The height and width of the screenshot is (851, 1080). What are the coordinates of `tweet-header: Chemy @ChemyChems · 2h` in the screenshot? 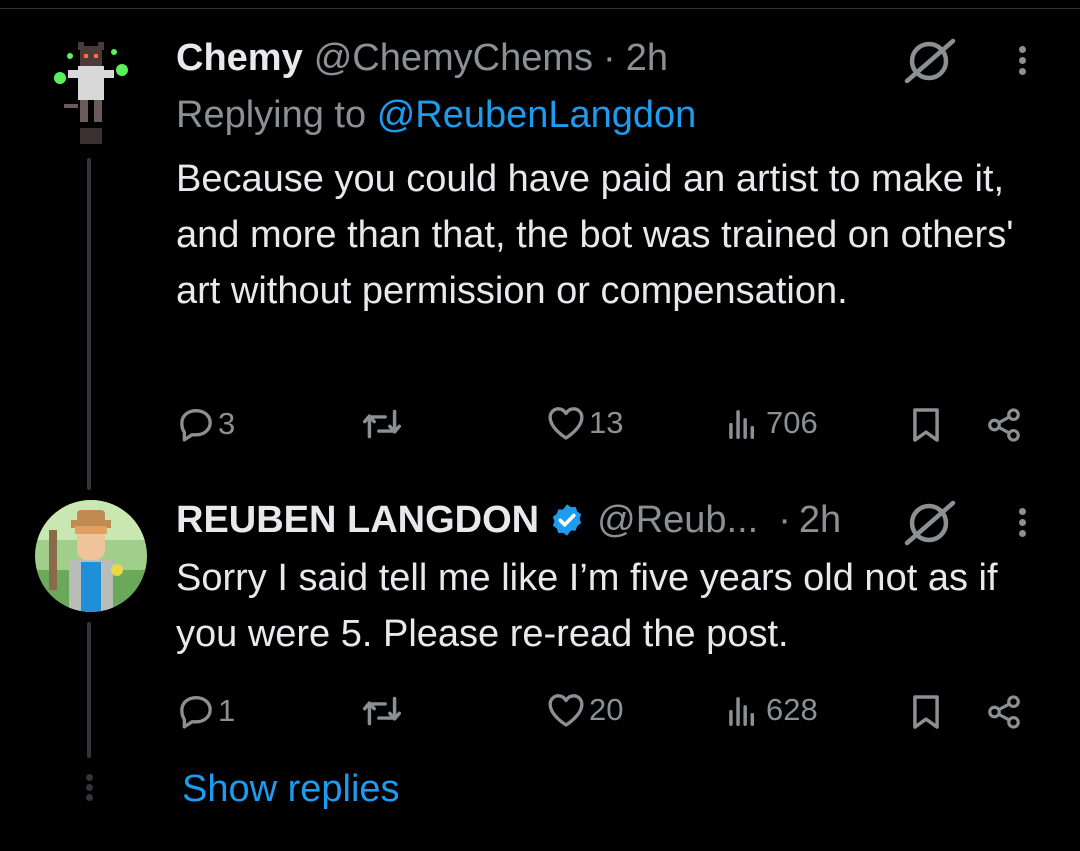 It's located at (422, 58).